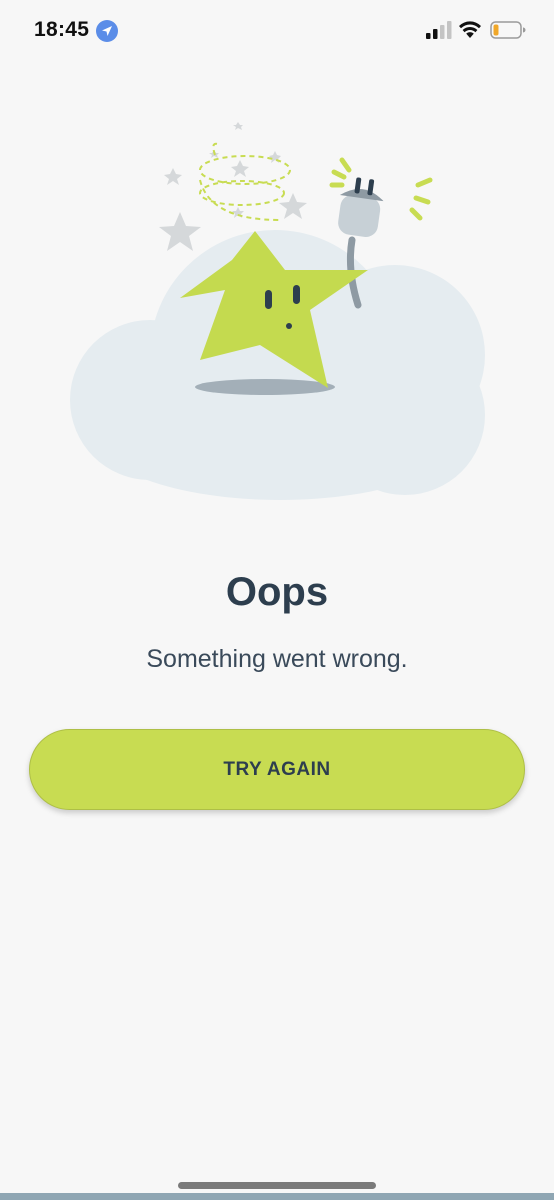 This screenshot has height=1200, width=554. What do you see at coordinates (277, 31) in the screenshot?
I see `status-bar: 18:45` at bounding box center [277, 31].